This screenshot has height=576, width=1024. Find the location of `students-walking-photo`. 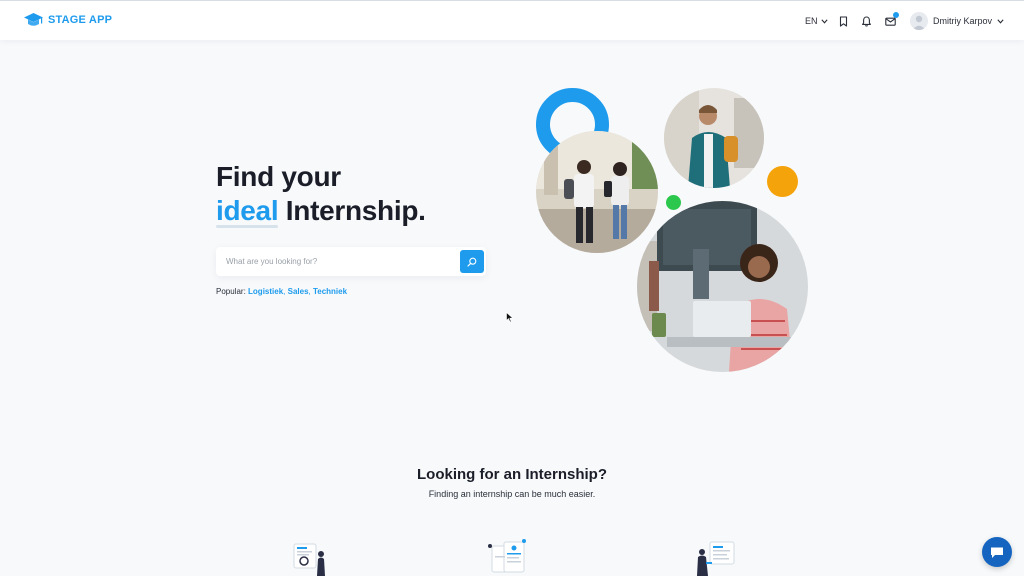

students-walking-photo is located at coordinates (597, 192).